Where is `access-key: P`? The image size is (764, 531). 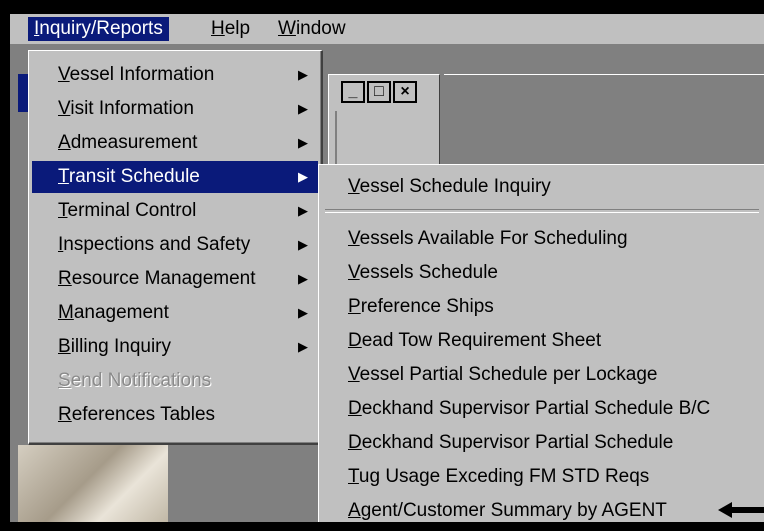
access-key: P is located at coordinates (354, 306).